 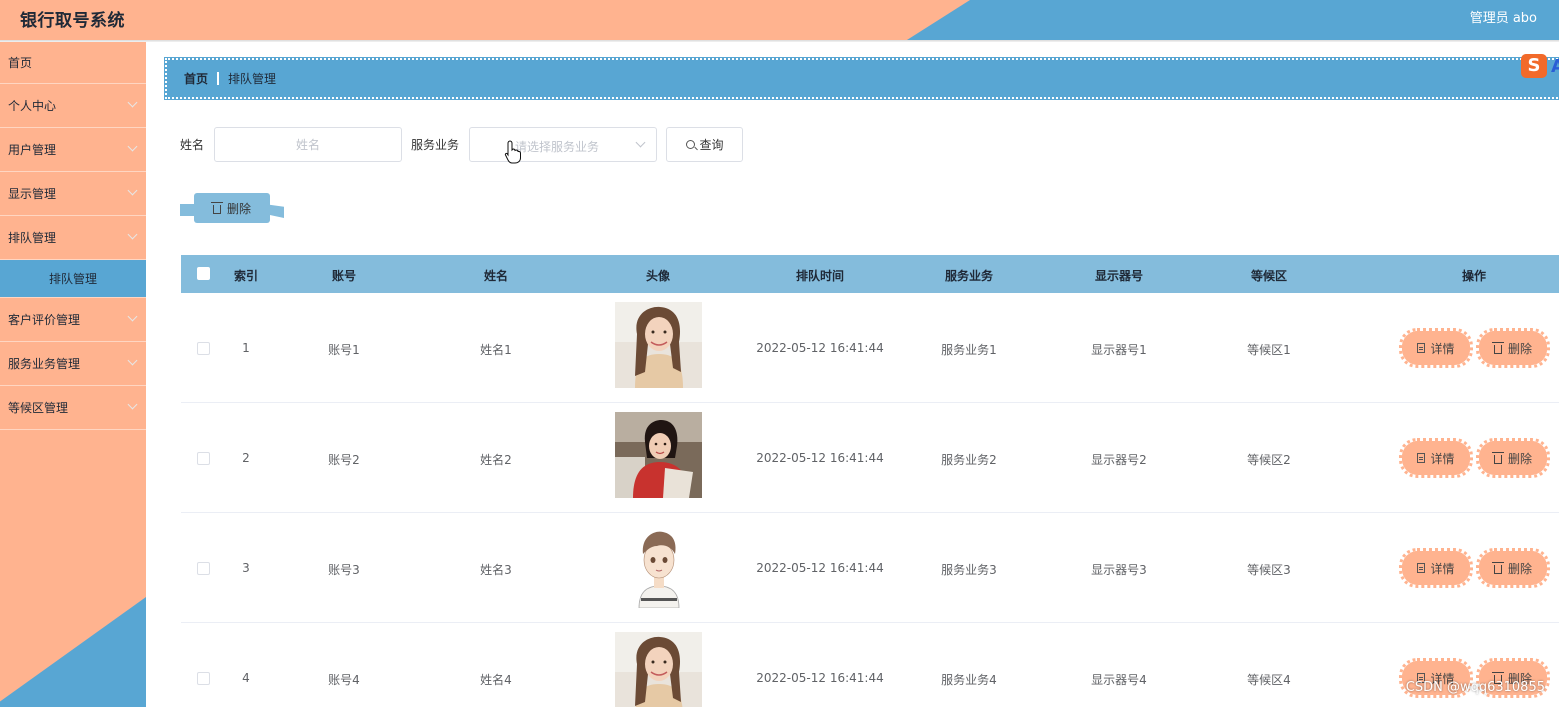 What do you see at coordinates (711, 144) in the screenshot?
I see `query-label: 查询` at bounding box center [711, 144].